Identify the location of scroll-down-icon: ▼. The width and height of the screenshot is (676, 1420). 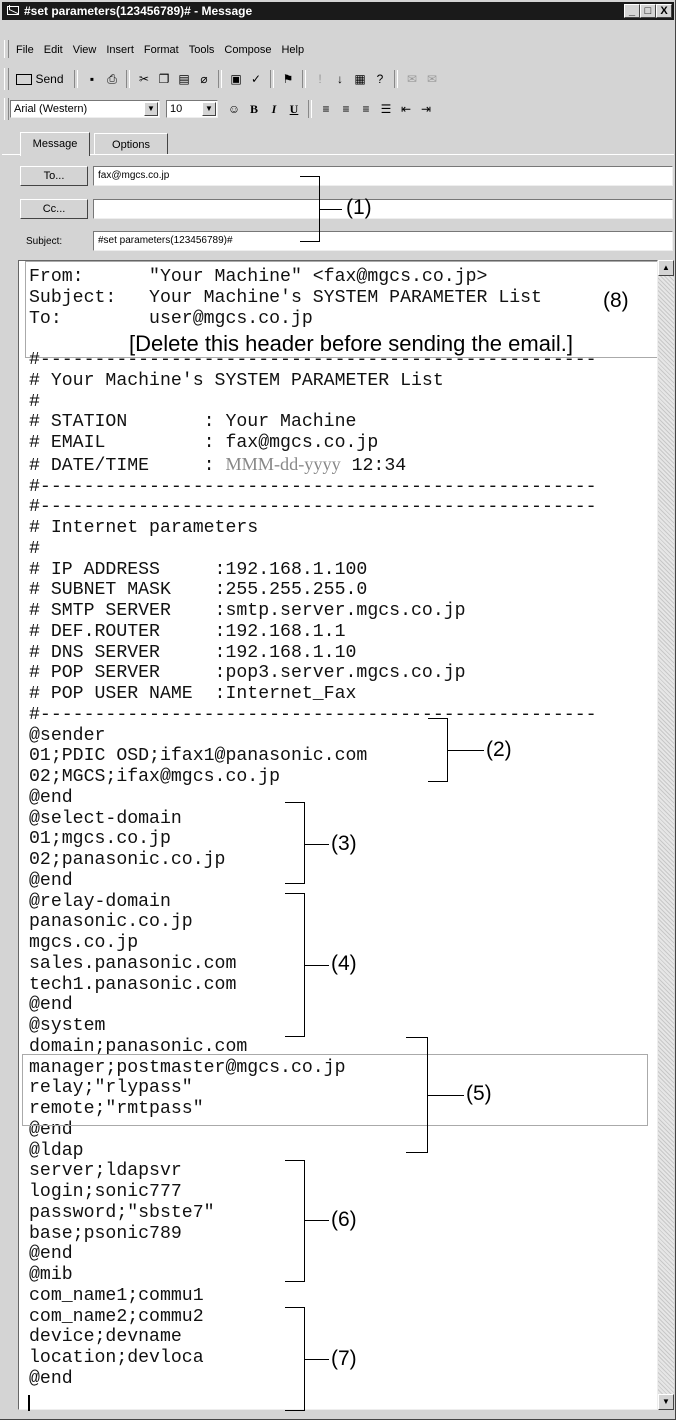
(666, 1402).